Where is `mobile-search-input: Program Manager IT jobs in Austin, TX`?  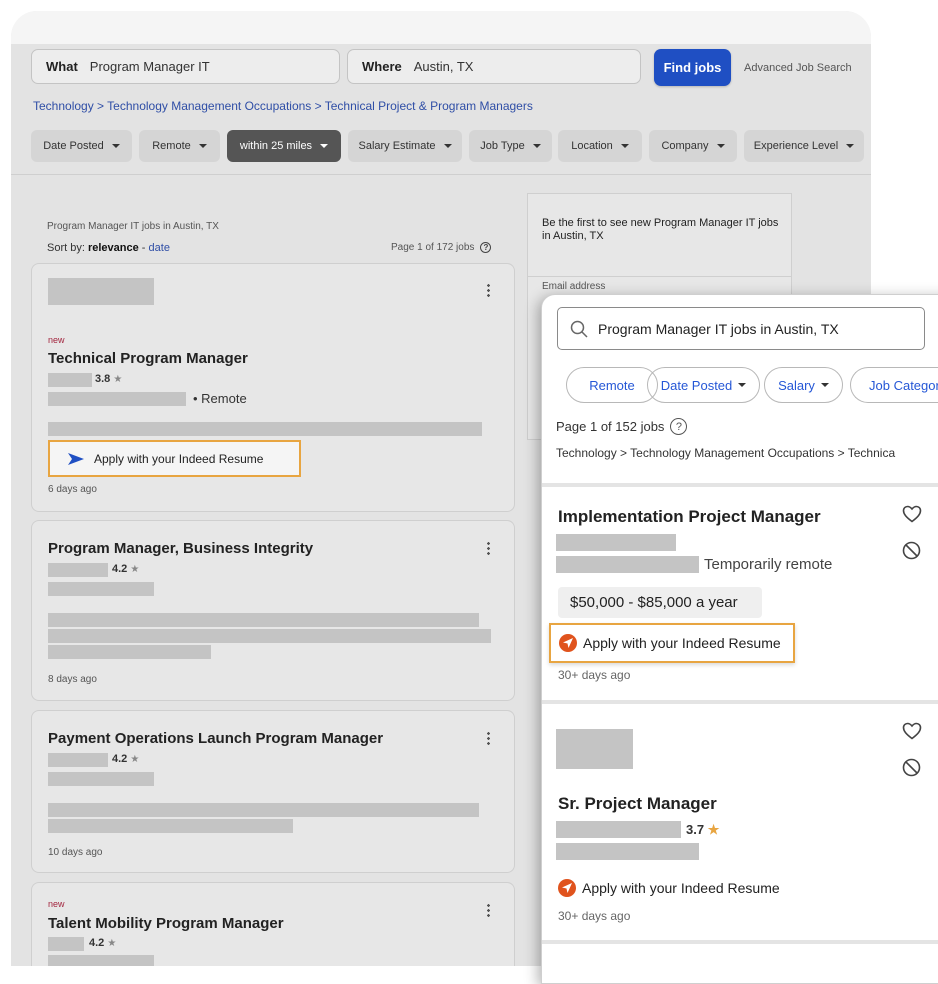 mobile-search-input: Program Manager IT jobs in Austin, TX is located at coordinates (741, 328).